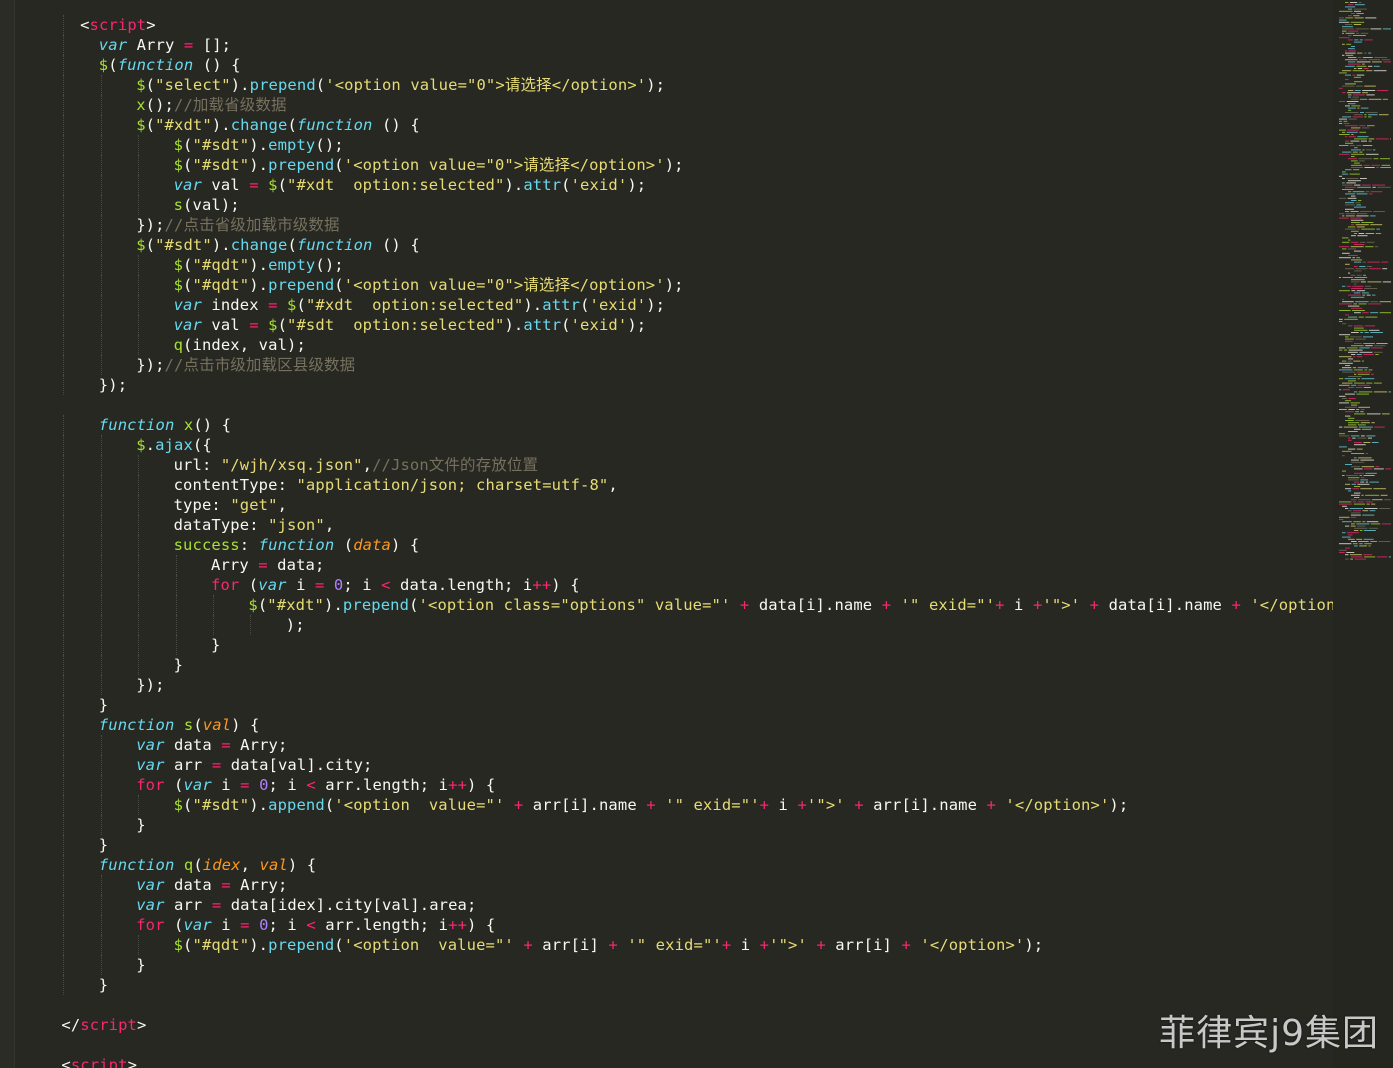  What do you see at coordinates (419, 805) in the screenshot?
I see `code-token: '<option value="'` at bounding box center [419, 805].